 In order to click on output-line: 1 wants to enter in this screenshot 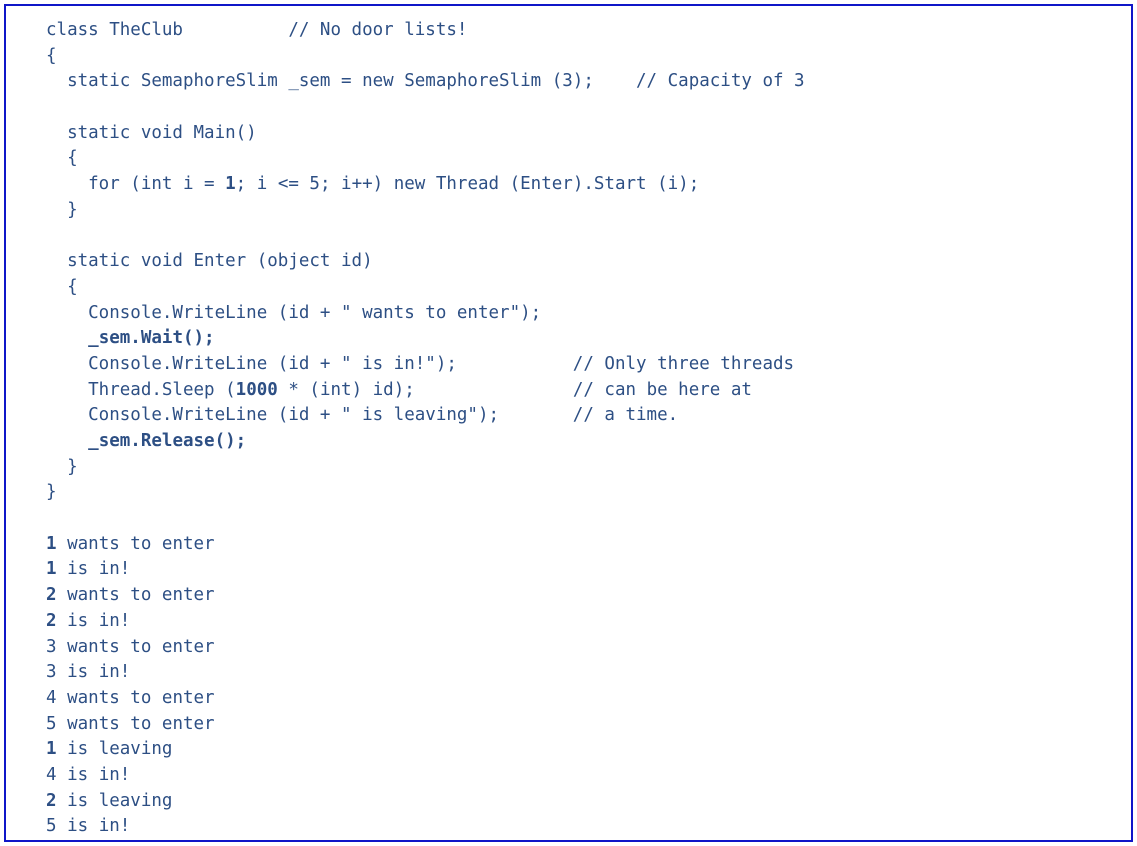, I will do `click(585, 545)`.